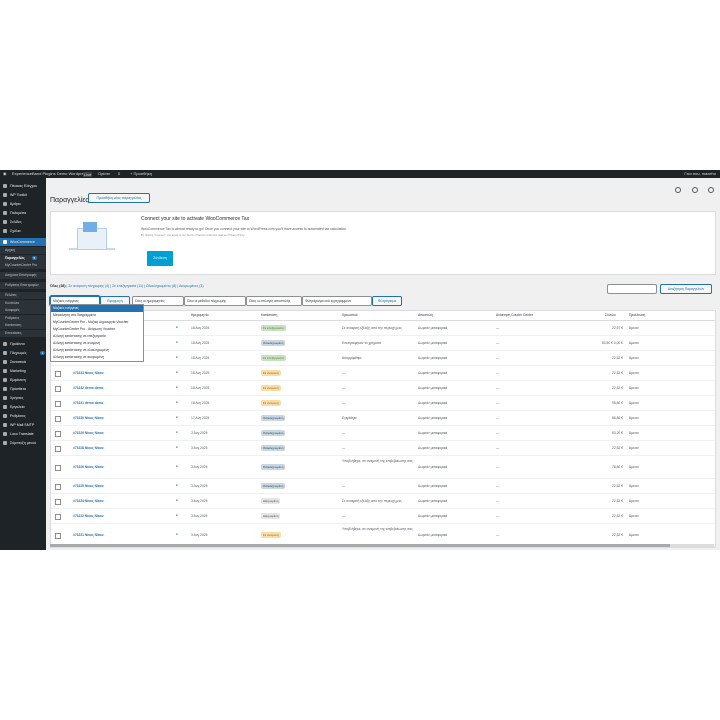 This screenshot has width=720, height=720. I want to click on order-link: #73221 Νίκος Νίκου, so click(88, 535).